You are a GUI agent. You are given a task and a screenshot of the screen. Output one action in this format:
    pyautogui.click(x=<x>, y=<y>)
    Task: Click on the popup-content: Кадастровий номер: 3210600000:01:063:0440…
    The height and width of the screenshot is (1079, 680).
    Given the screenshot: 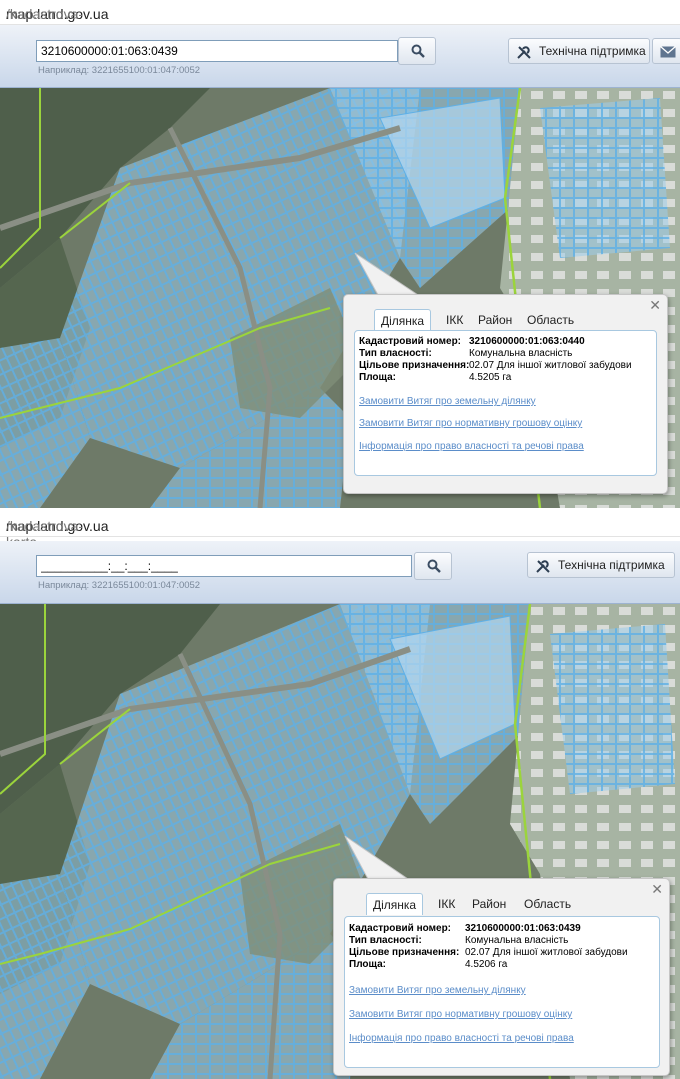 What is the action you would take?
    pyautogui.click(x=505, y=403)
    